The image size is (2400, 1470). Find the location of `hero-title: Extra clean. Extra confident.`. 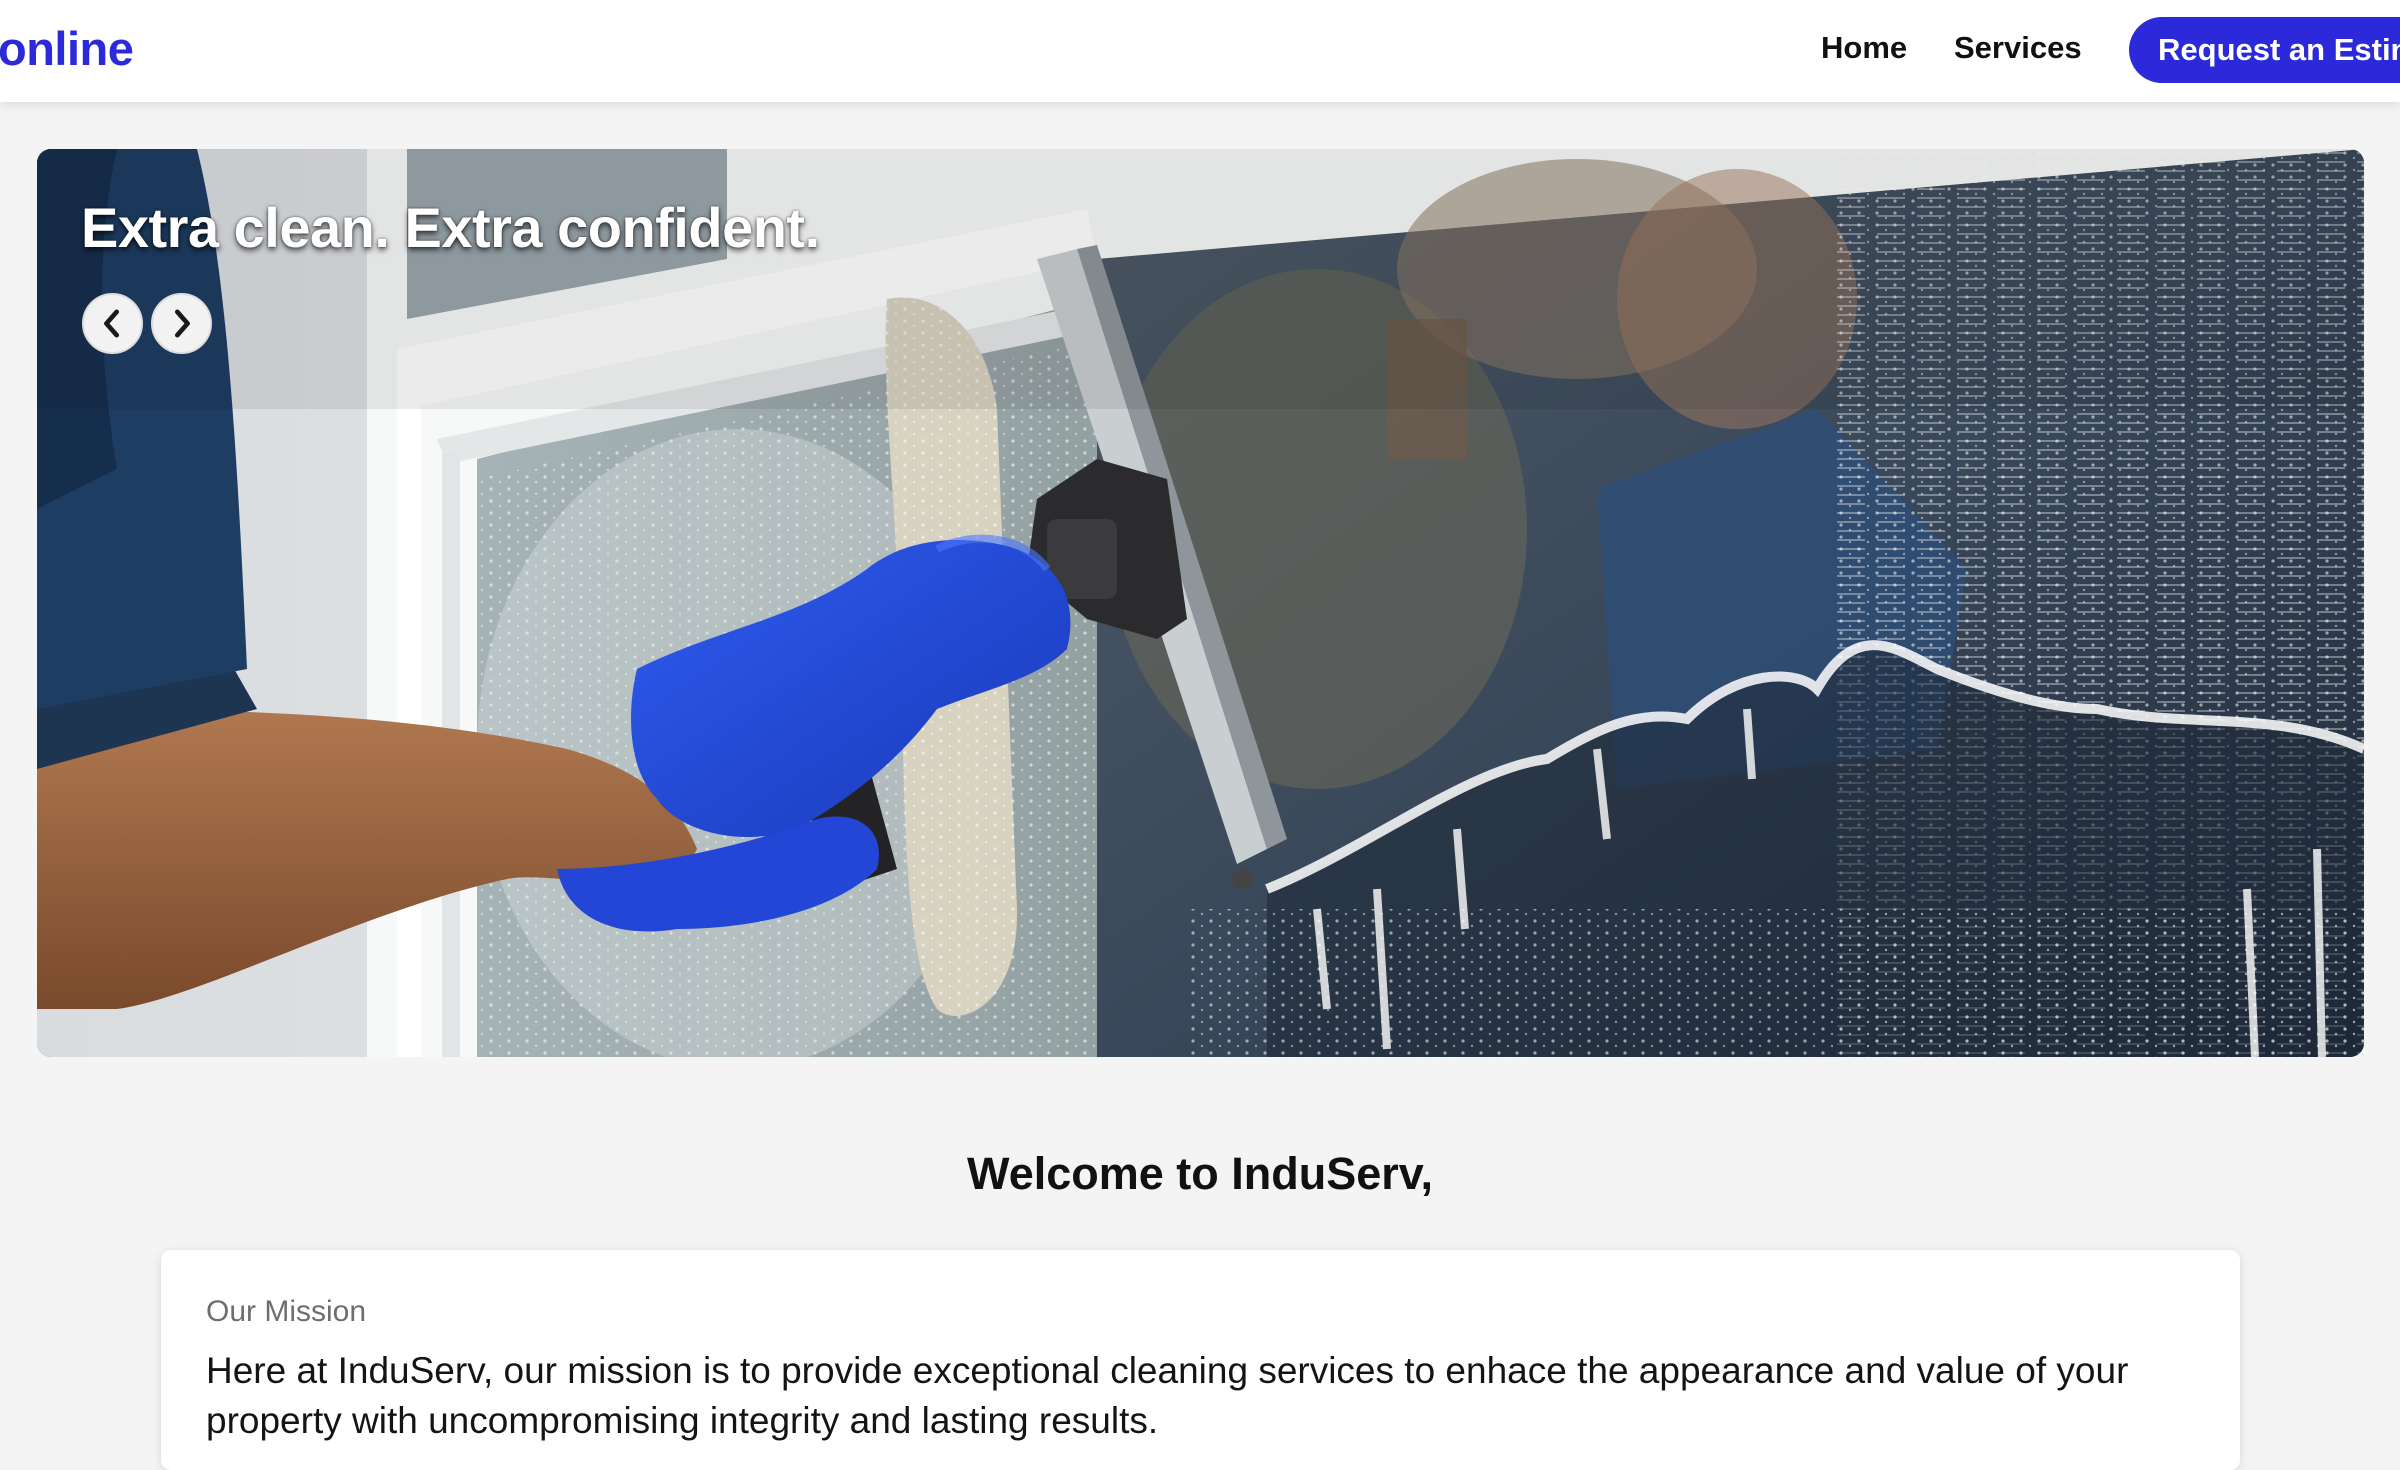

hero-title: Extra clean. Extra confident. is located at coordinates (450, 227).